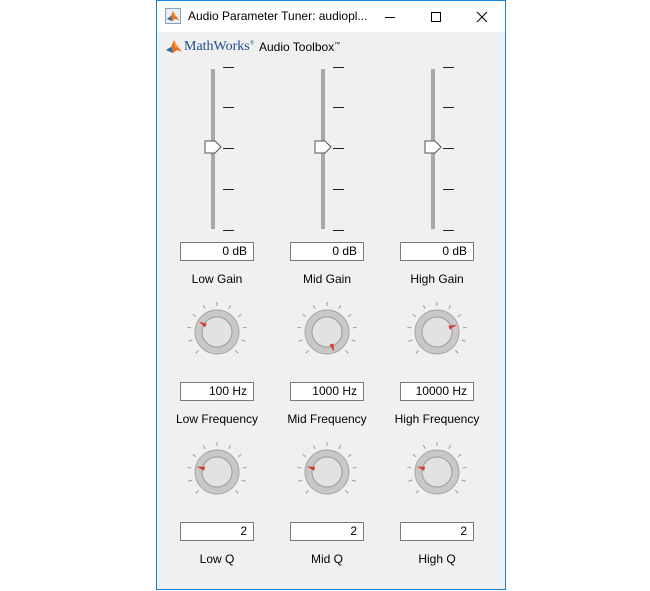  I want to click on mid-gain-label: Mid Gain, so click(327, 279).